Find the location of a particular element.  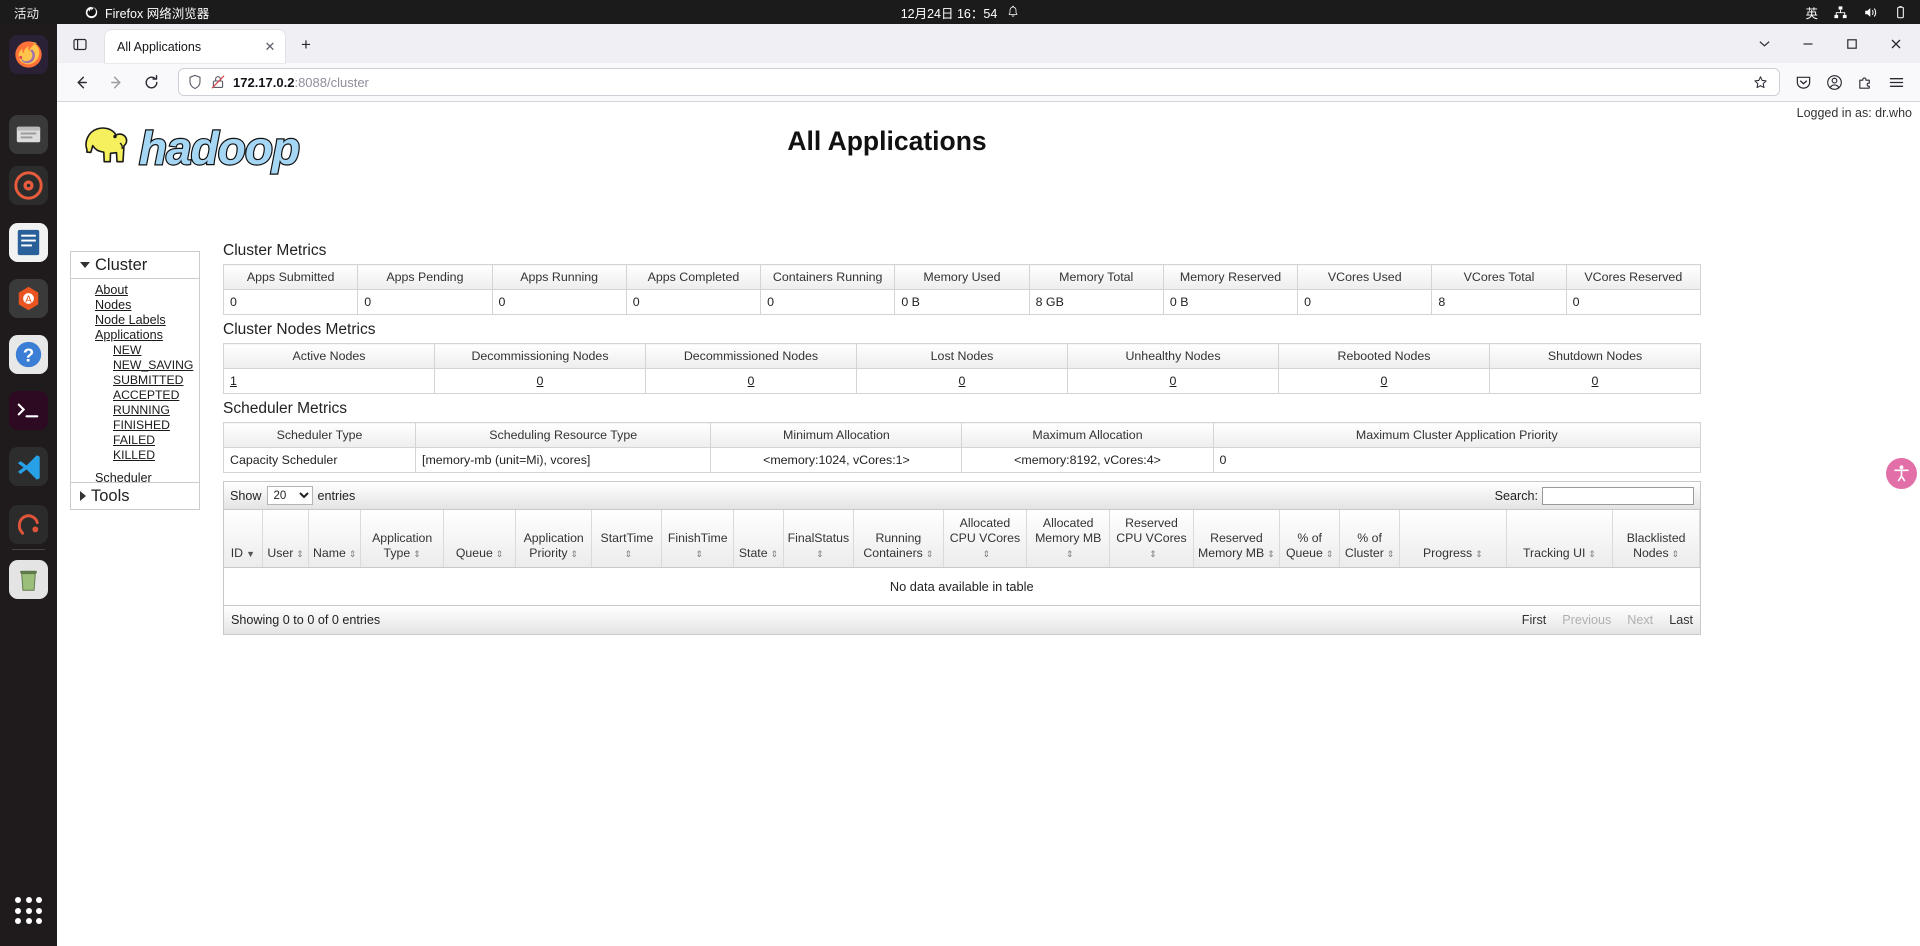

col-progress: Progress ⇕ is located at coordinates (1453, 539).